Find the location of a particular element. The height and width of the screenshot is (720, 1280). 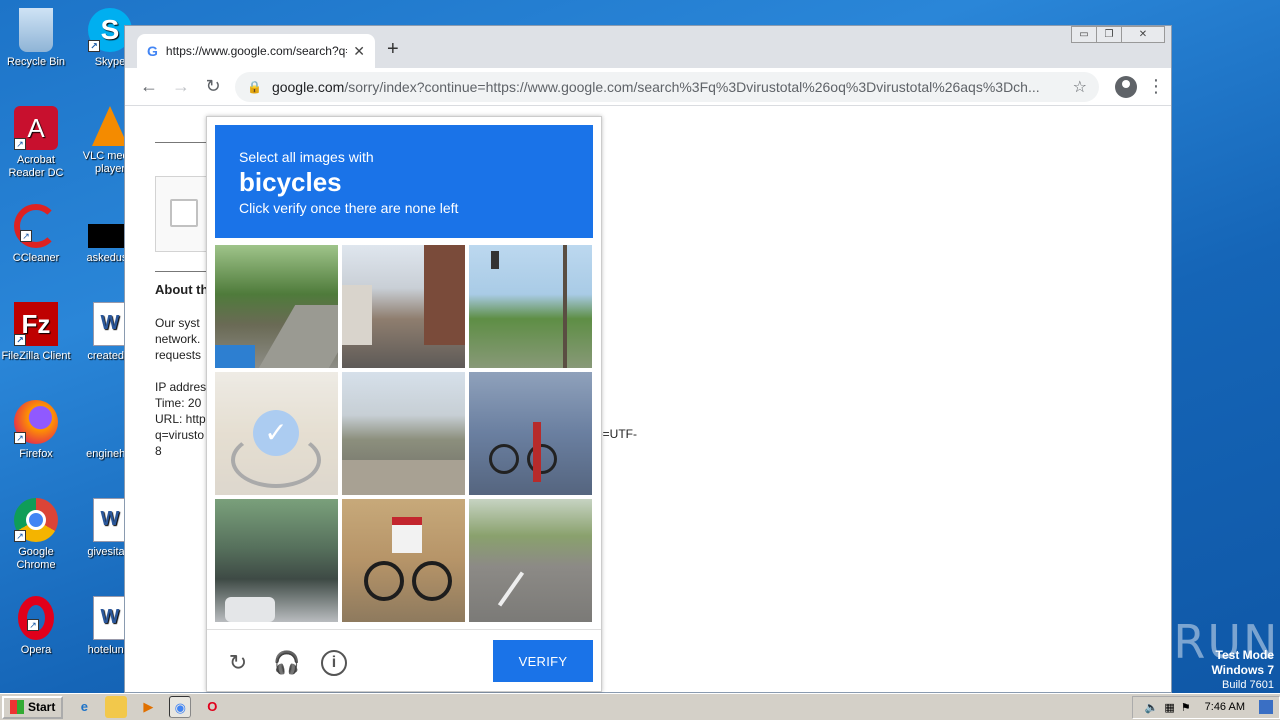

desktop-icon-filezilla: Fz ↗ FileZilla Client is located at coordinates (36, 332).